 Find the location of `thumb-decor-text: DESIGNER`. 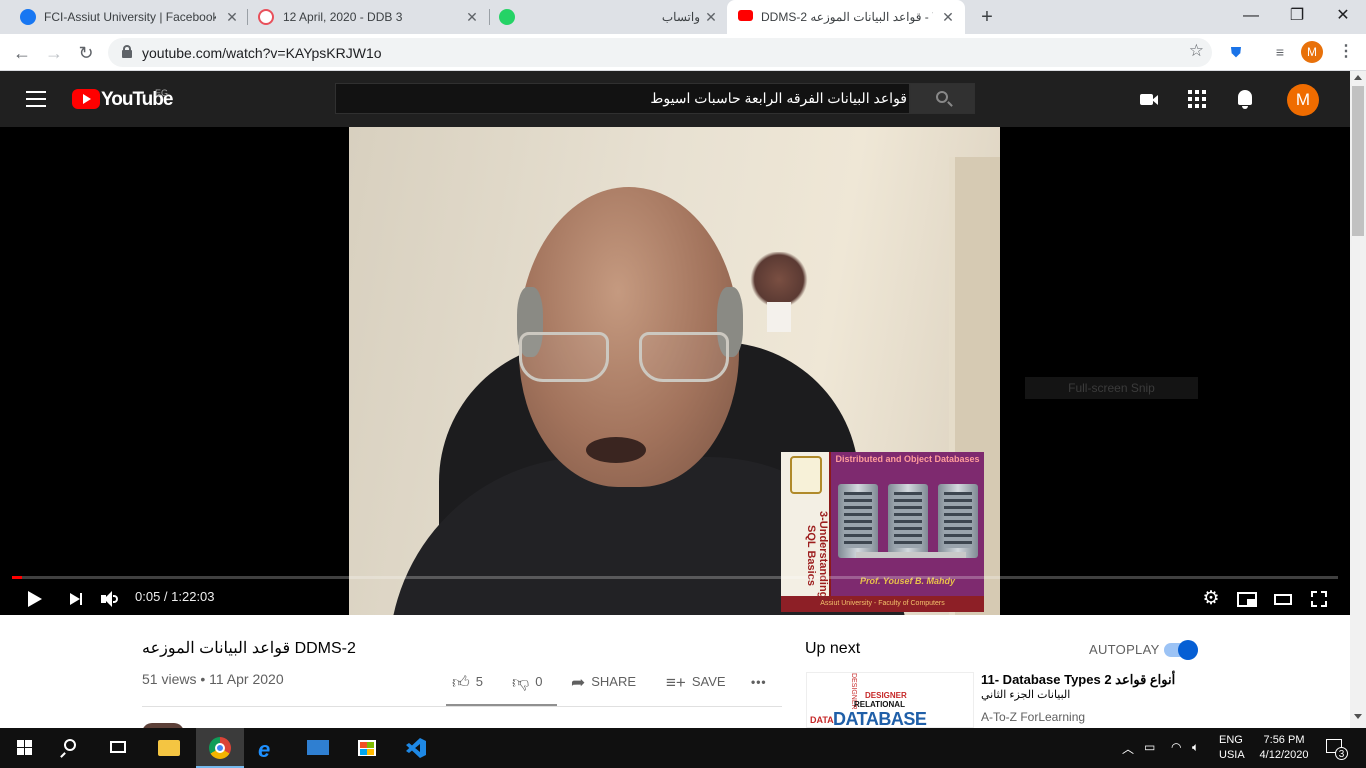

thumb-decor-text: DESIGNER is located at coordinates (886, 695).